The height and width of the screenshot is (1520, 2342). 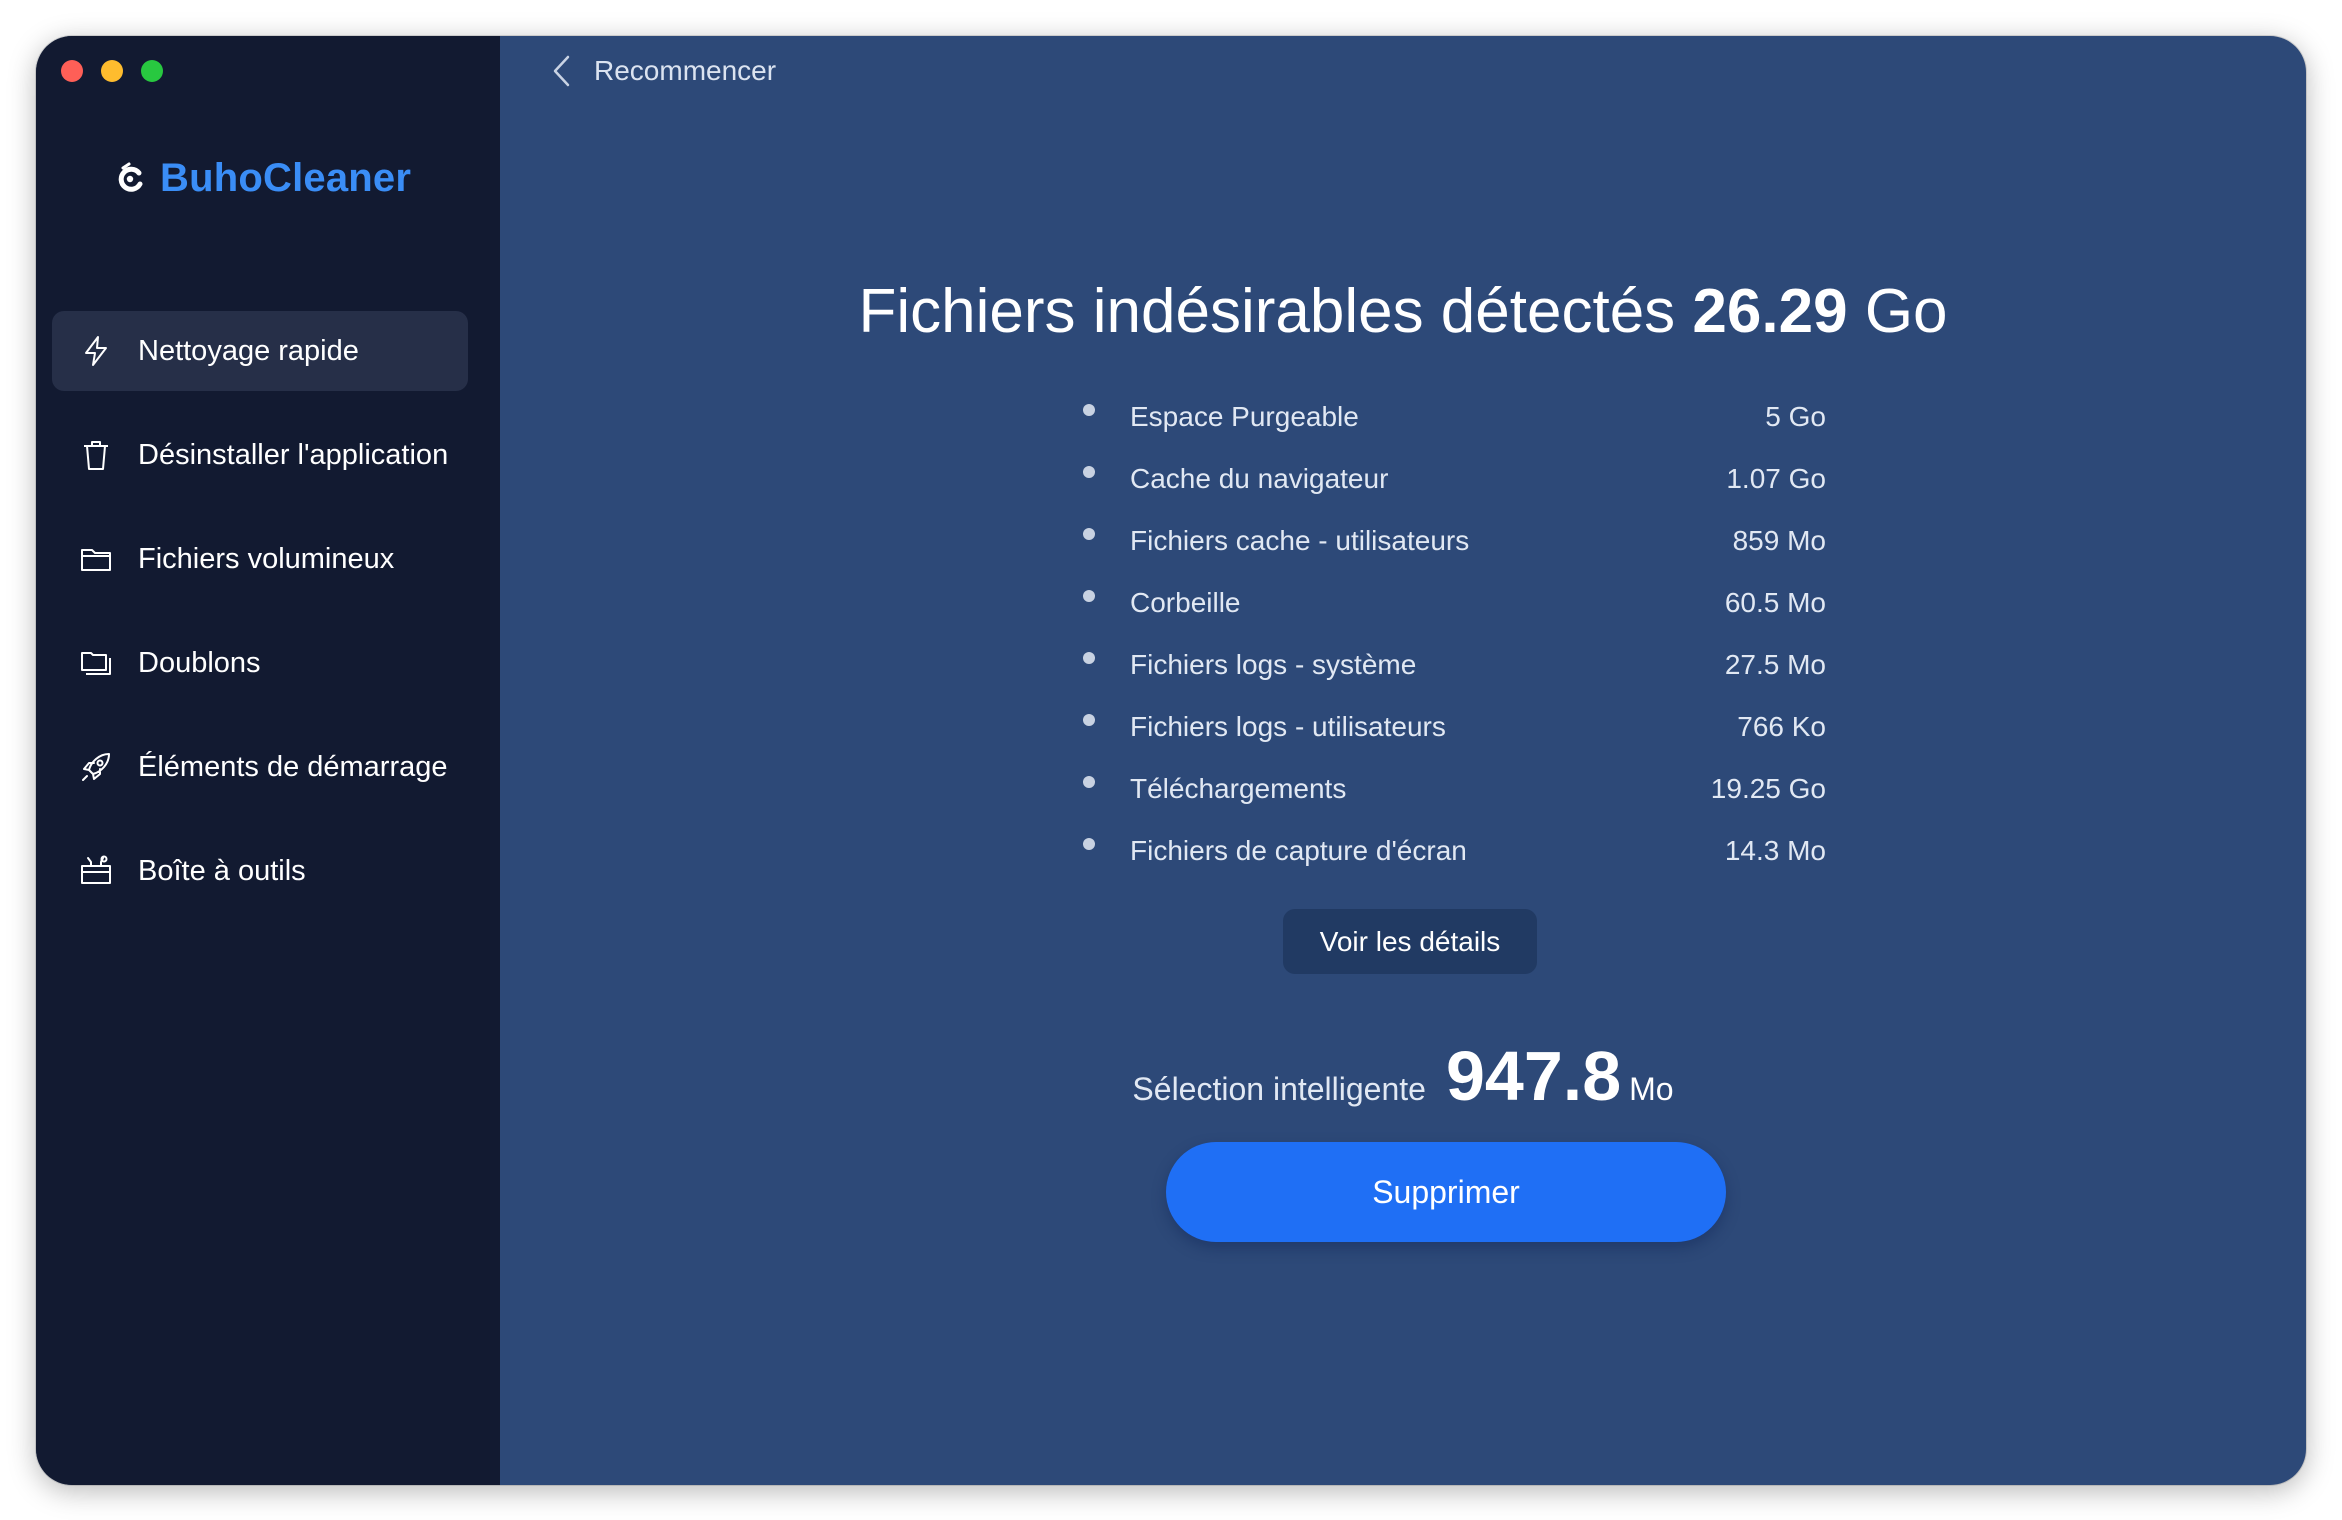 I want to click on headline-prefix: Fichiers indésirables détectés, so click(x=1267, y=311).